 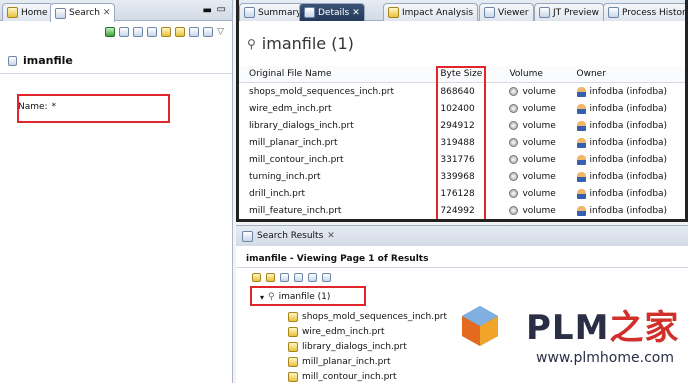 I want to click on list-item: wire_edm_inch.prt, so click(x=367, y=331).